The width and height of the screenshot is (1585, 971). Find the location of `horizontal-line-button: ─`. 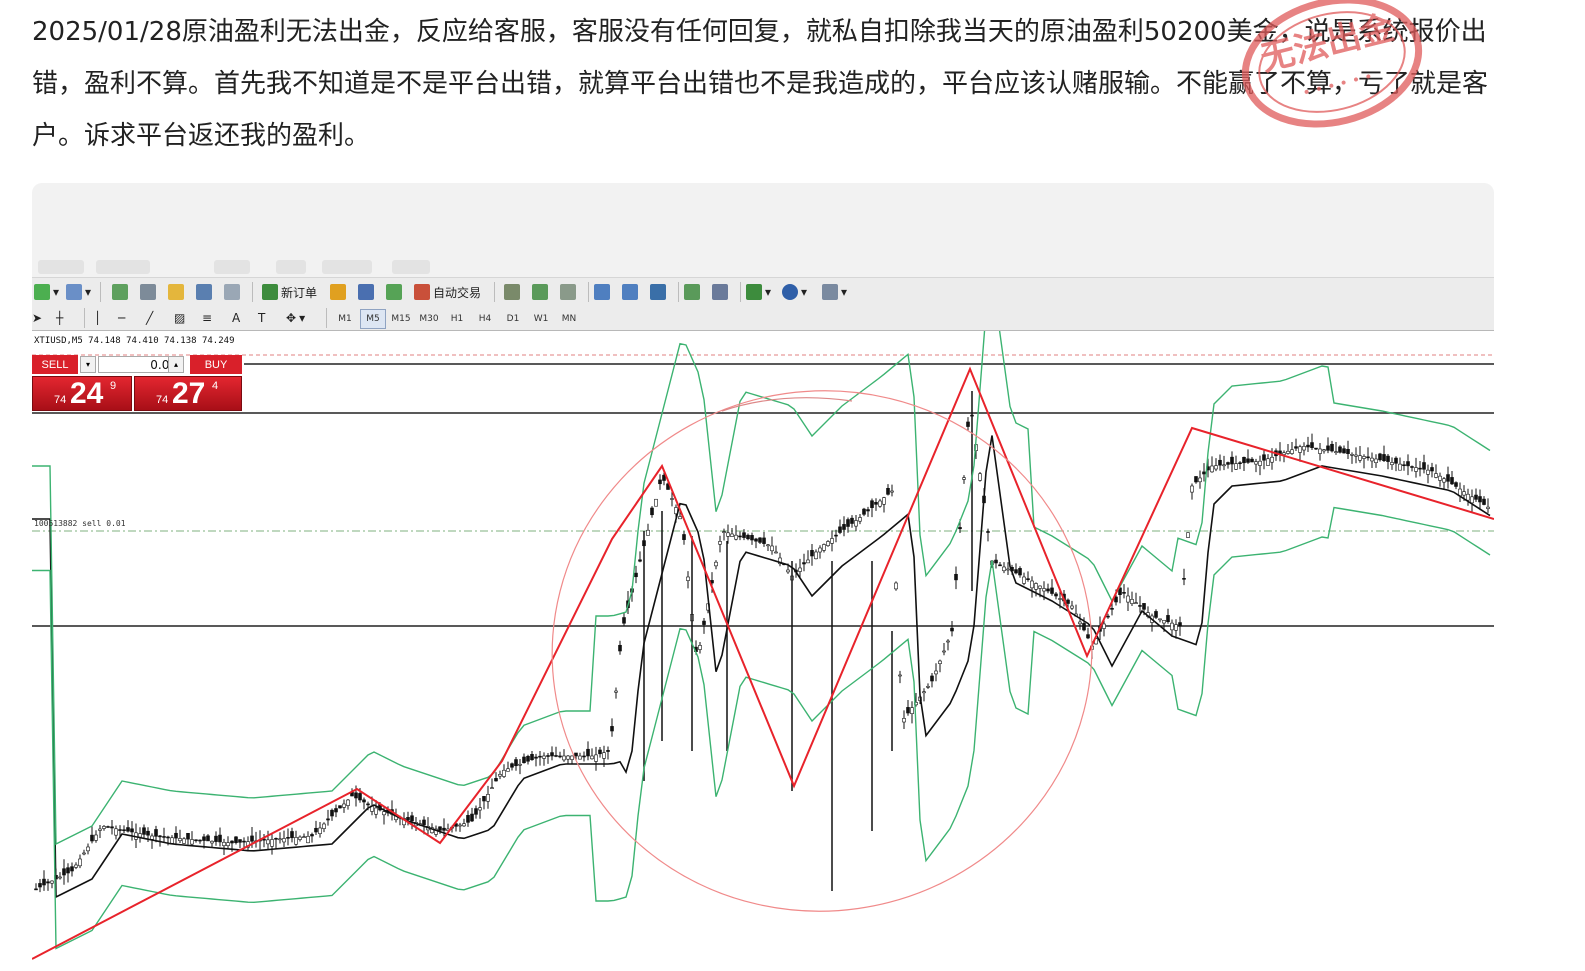

horizontal-line-button: ─ is located at coordinates (121, 318).